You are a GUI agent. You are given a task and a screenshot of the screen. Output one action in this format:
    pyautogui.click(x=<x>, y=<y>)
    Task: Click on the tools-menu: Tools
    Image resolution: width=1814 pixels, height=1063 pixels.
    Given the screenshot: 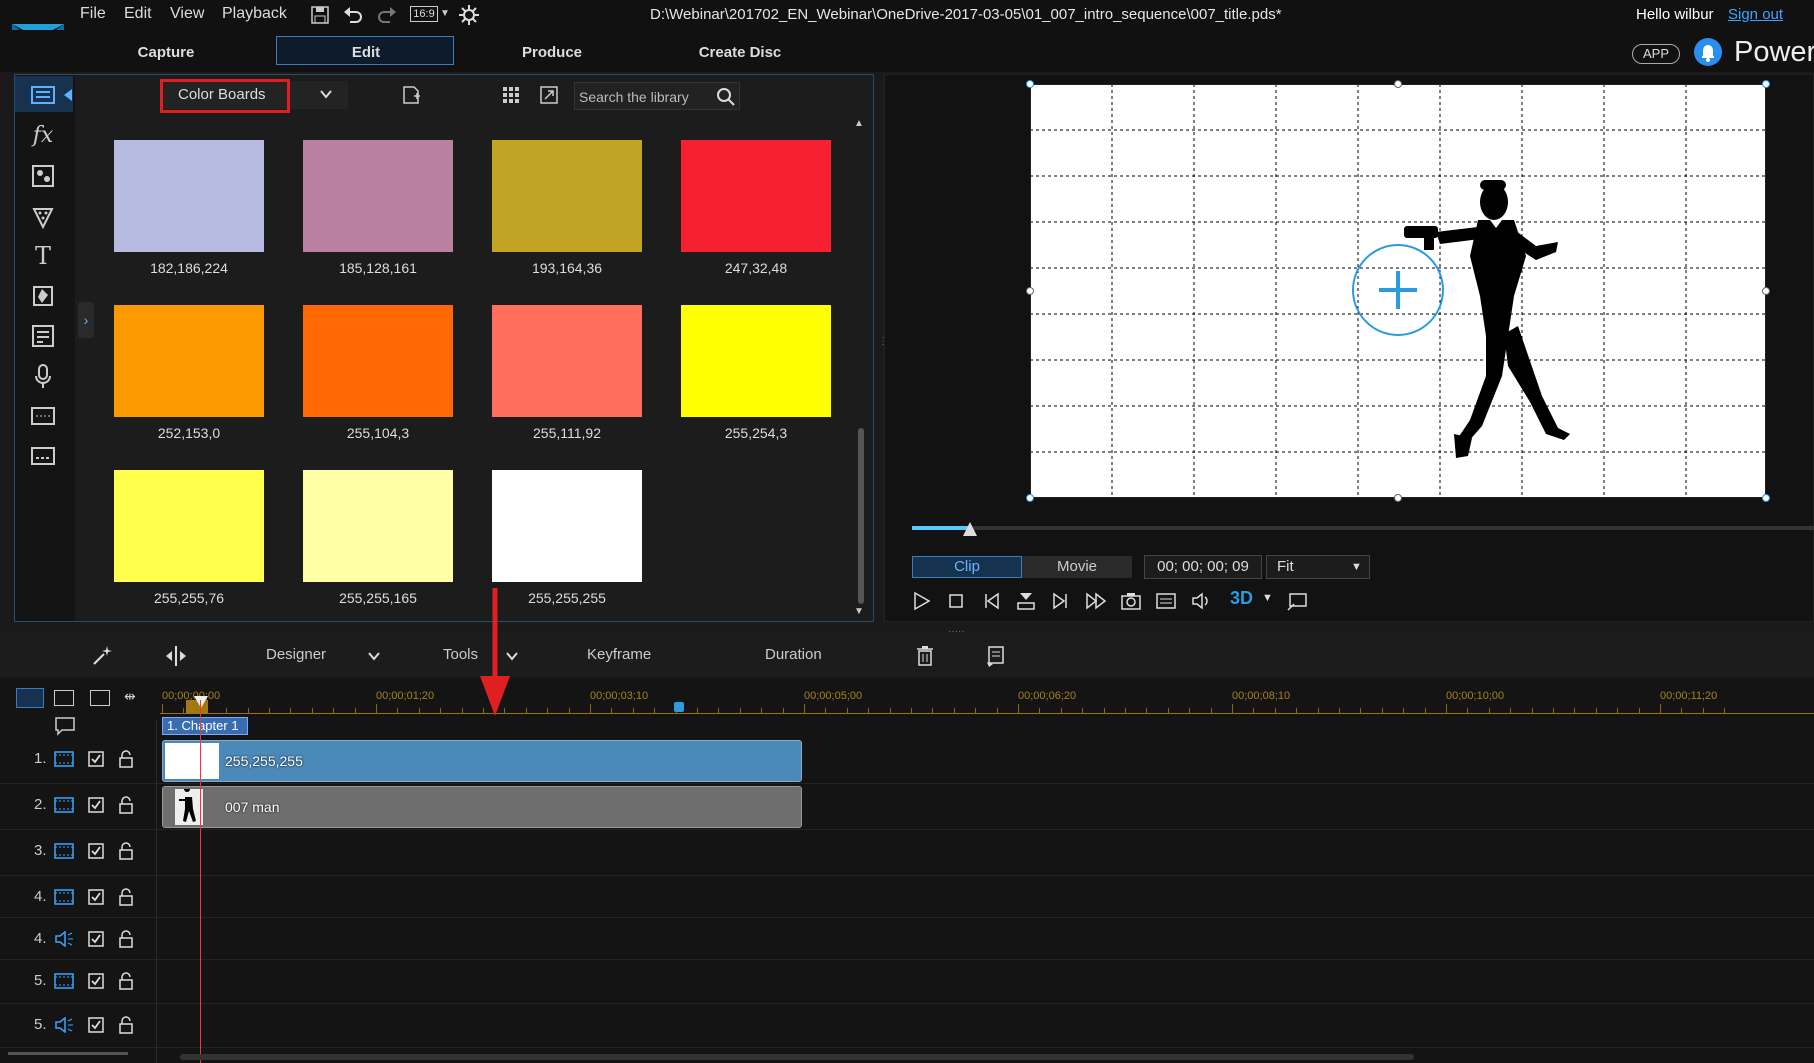 What is the action you would take?
    pyautogui.click(x=460, y=654)
    